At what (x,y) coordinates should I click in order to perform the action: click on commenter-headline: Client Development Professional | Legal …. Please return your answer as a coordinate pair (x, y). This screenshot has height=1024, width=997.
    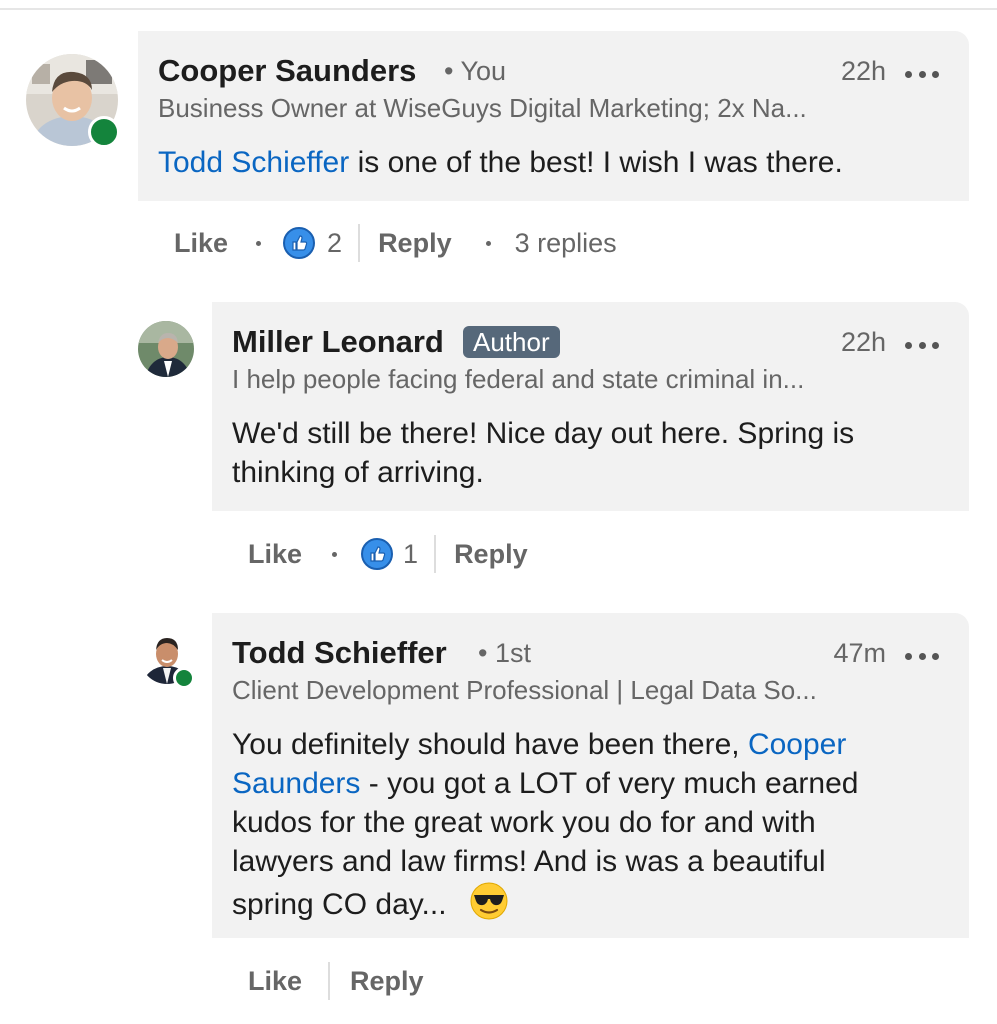
    Looking at the image, I should click on (524, 690).